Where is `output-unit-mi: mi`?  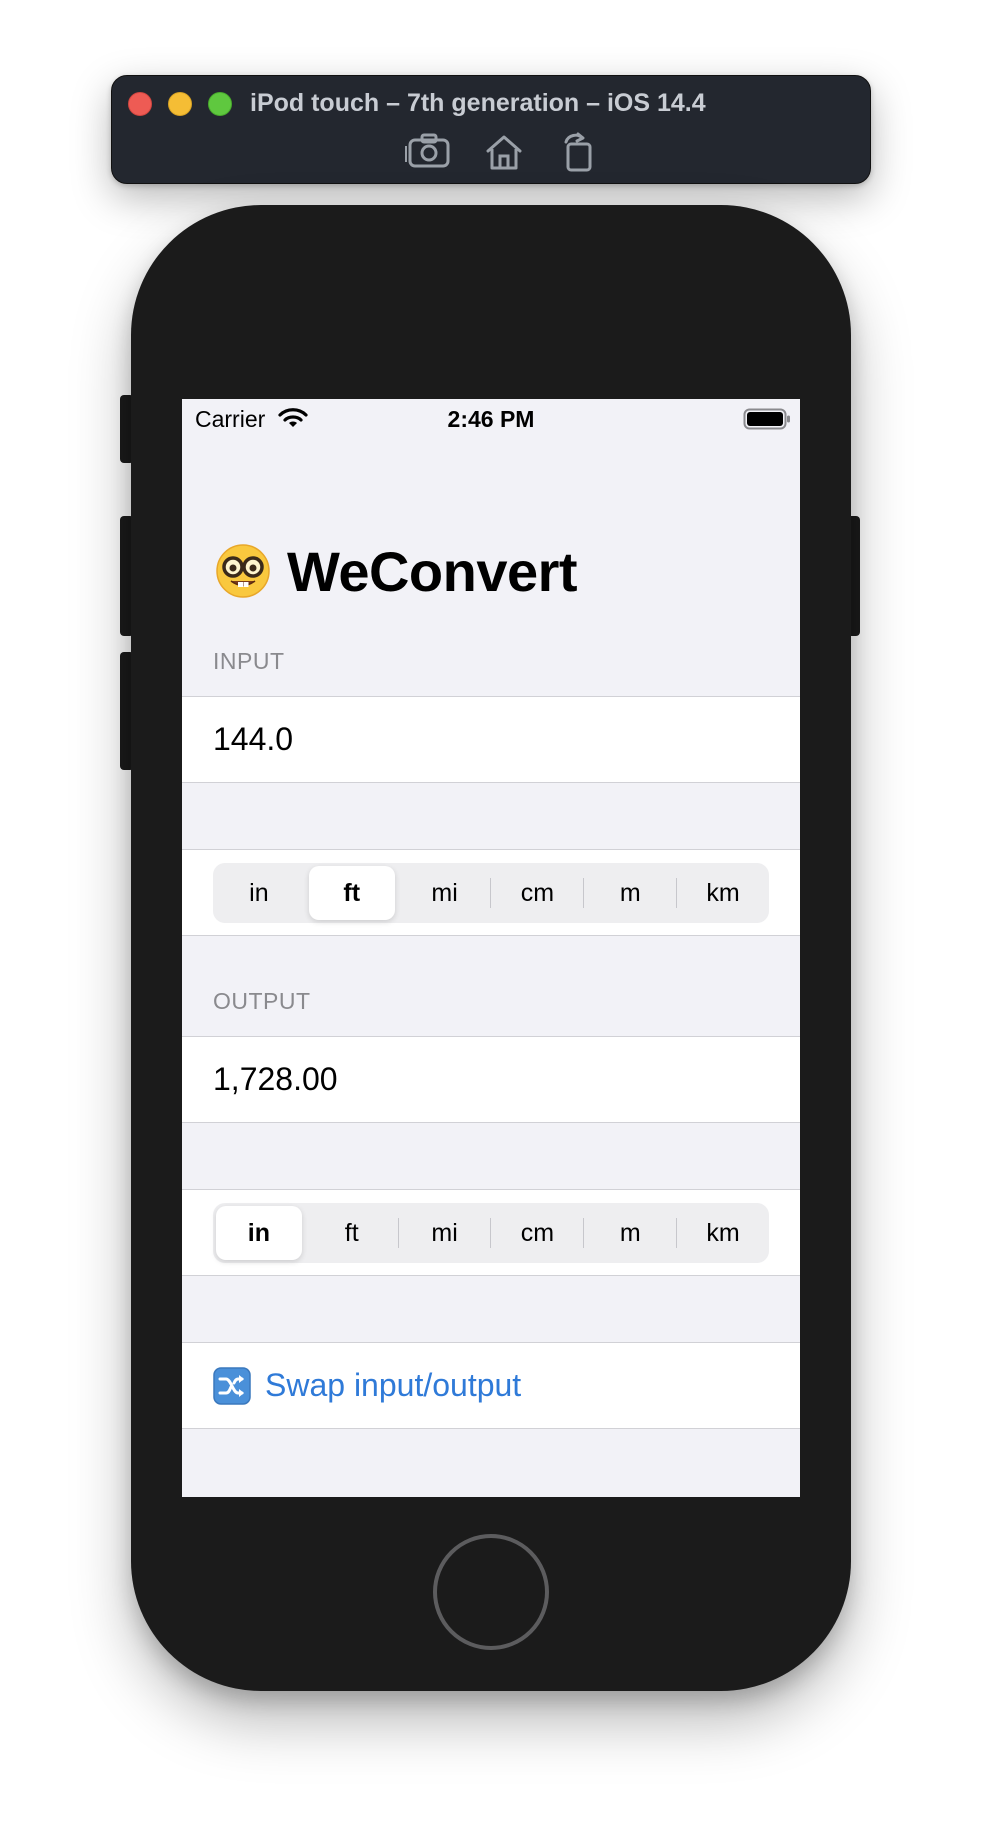
output-unit-mi: mi is located at coordinates (445, 1233).